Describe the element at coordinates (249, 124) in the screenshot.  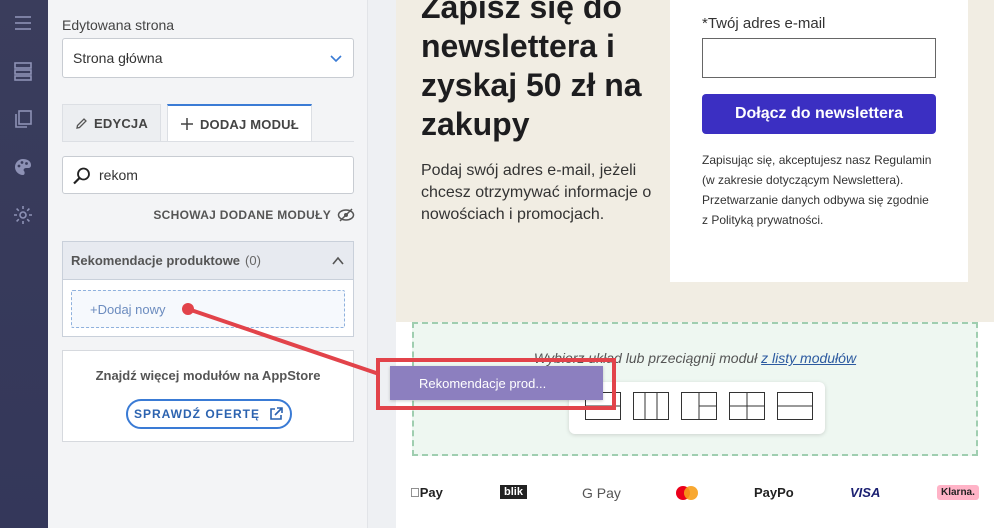
I see `tab-add-module-label: DODAJ MODUŁ` at that location.